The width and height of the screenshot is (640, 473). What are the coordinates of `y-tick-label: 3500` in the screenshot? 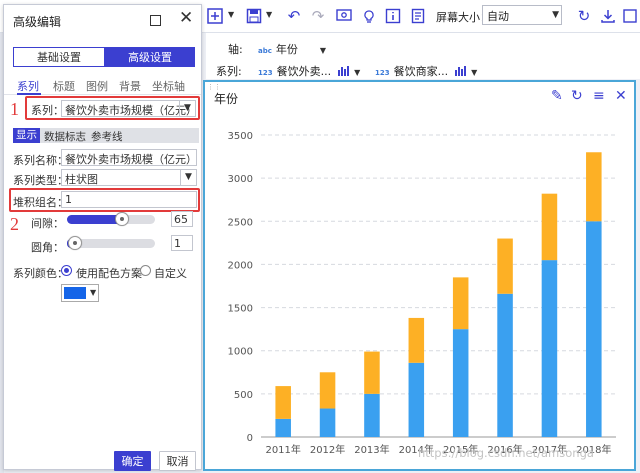 It's located at (240, 136).